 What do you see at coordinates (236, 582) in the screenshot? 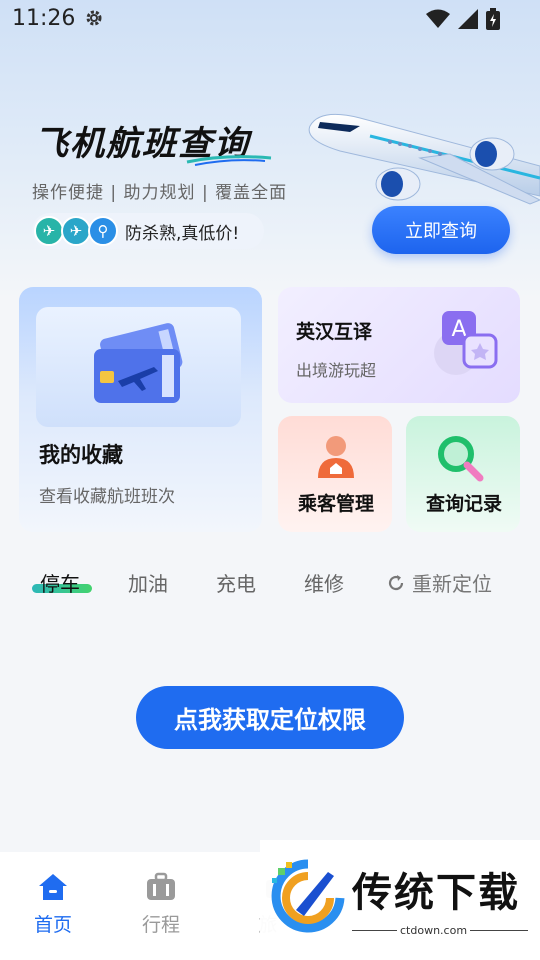
I see `tab-charging: 充电` at bounding box center [236, 582].